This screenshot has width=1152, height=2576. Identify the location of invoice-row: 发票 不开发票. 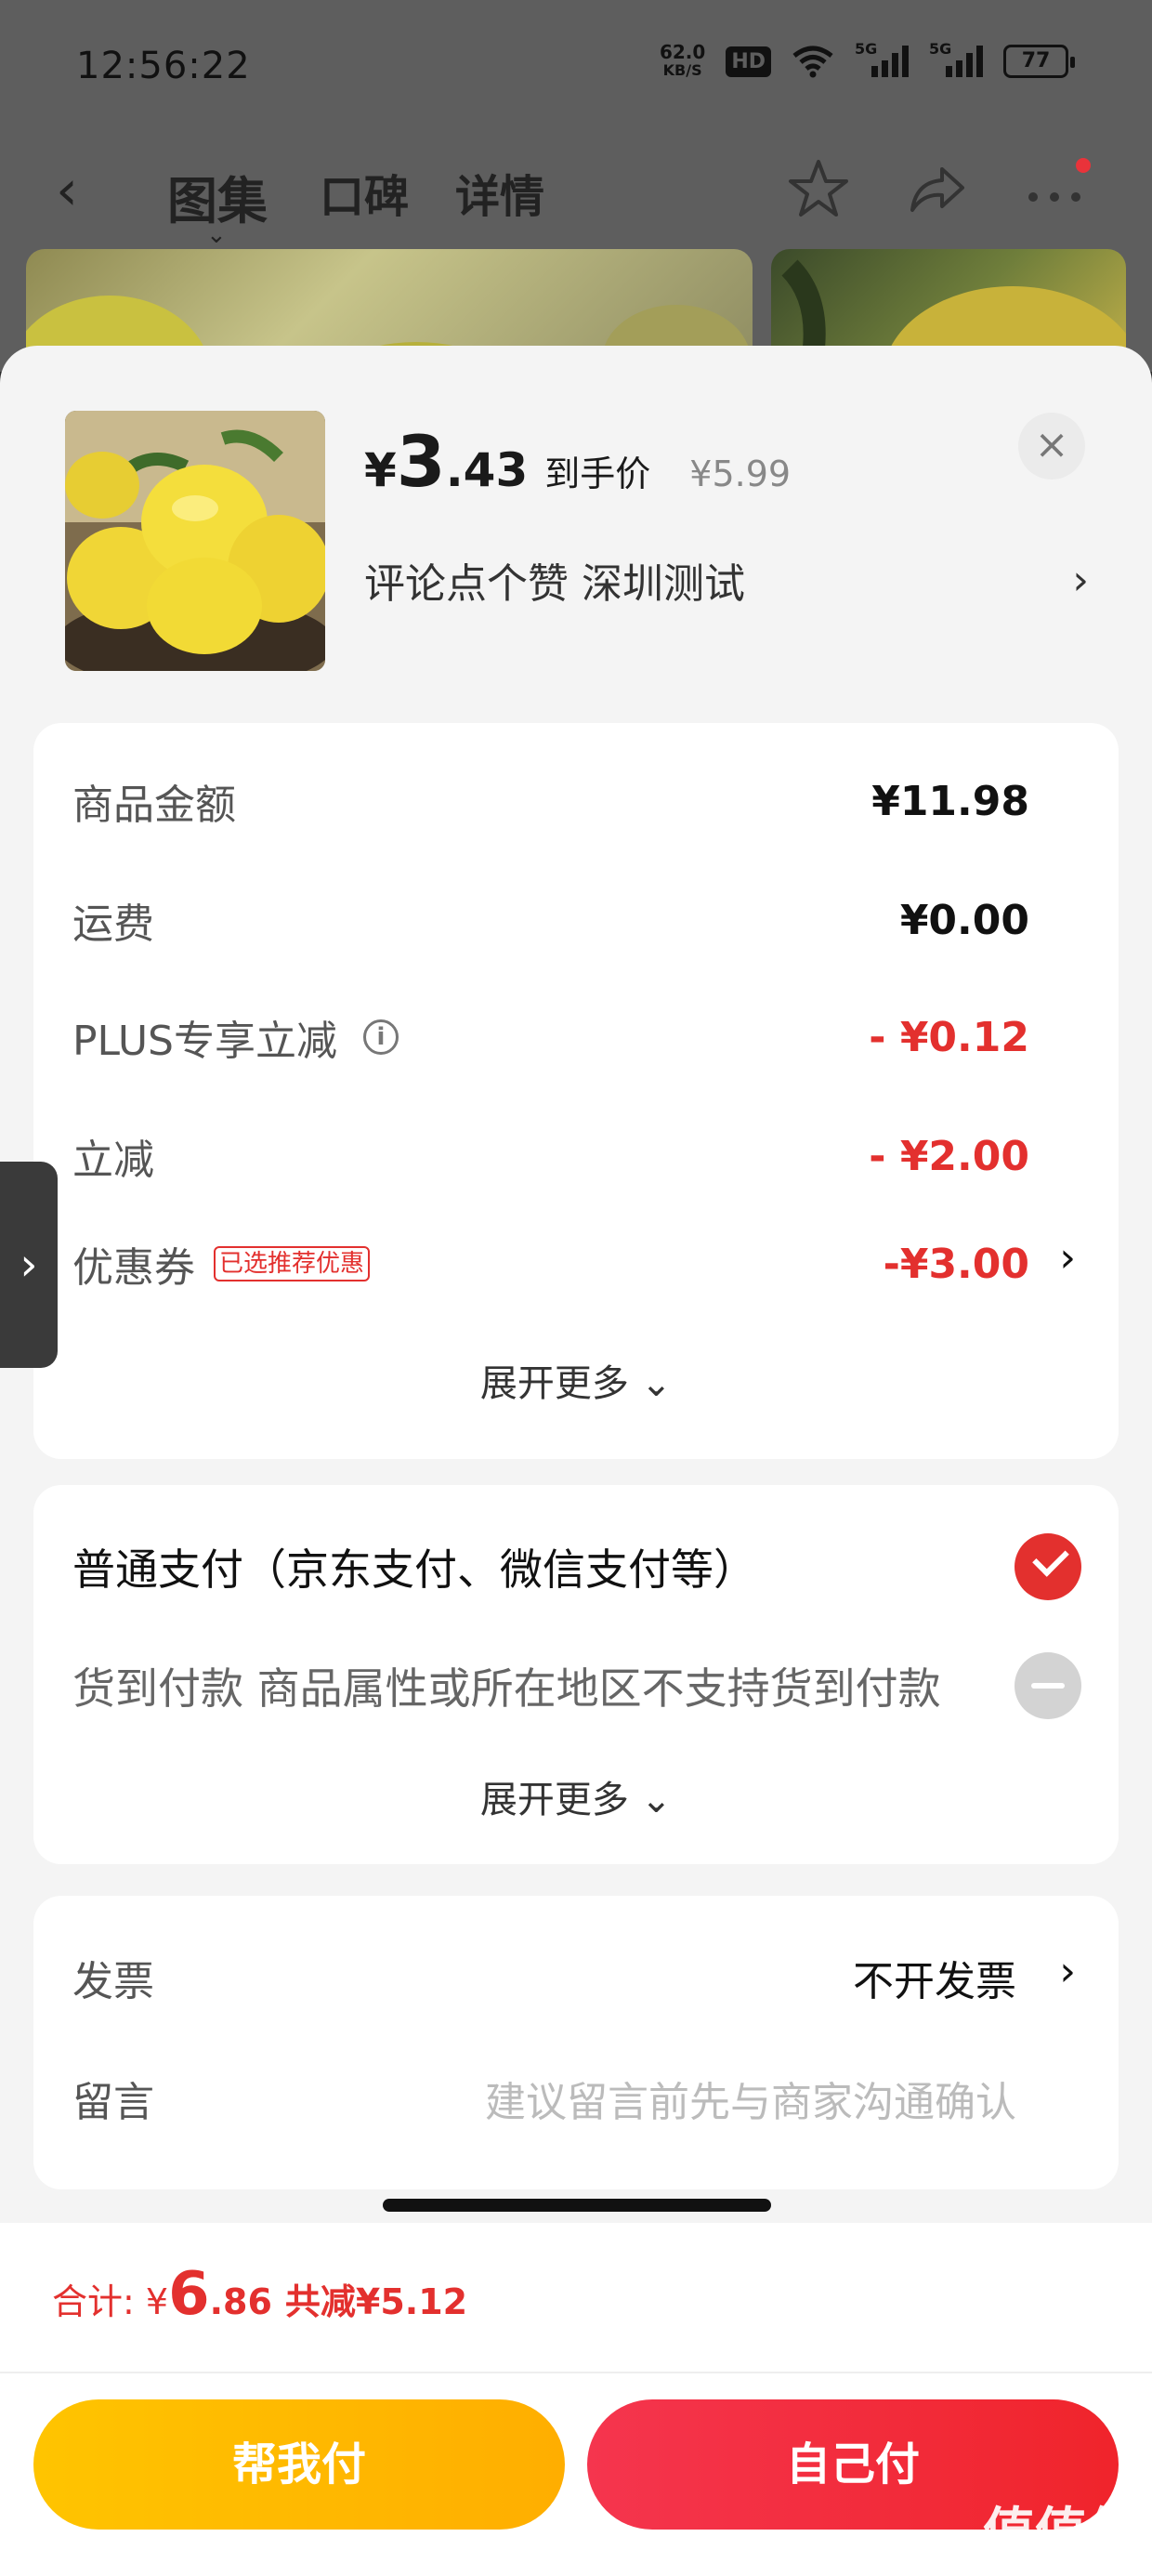
(544, 1977).